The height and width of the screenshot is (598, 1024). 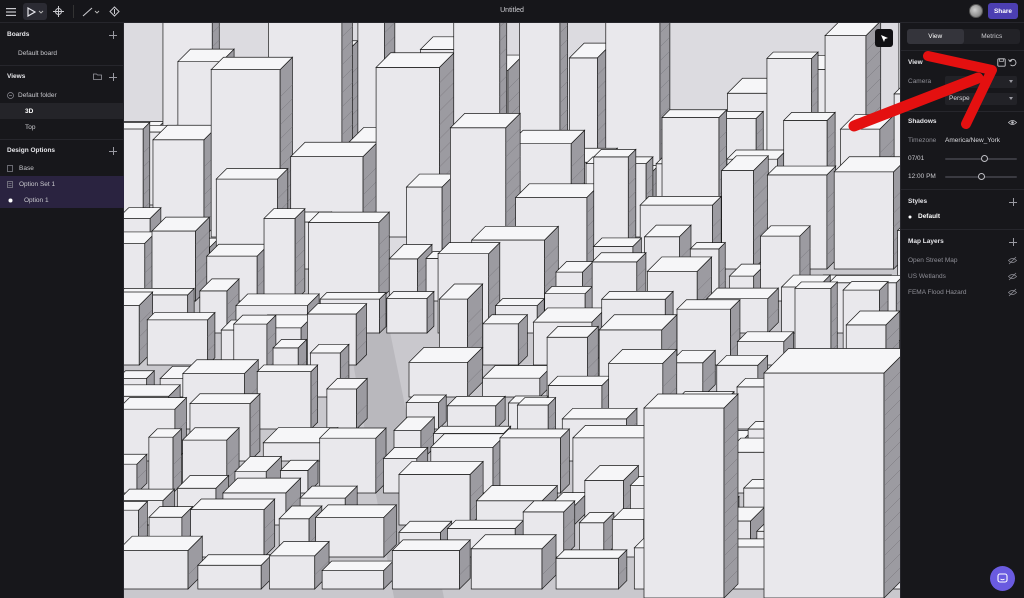 What do you see at coordinates (10, 95) in the screenshot?
I see `chevron-icon` at bounding box center [10, 95].